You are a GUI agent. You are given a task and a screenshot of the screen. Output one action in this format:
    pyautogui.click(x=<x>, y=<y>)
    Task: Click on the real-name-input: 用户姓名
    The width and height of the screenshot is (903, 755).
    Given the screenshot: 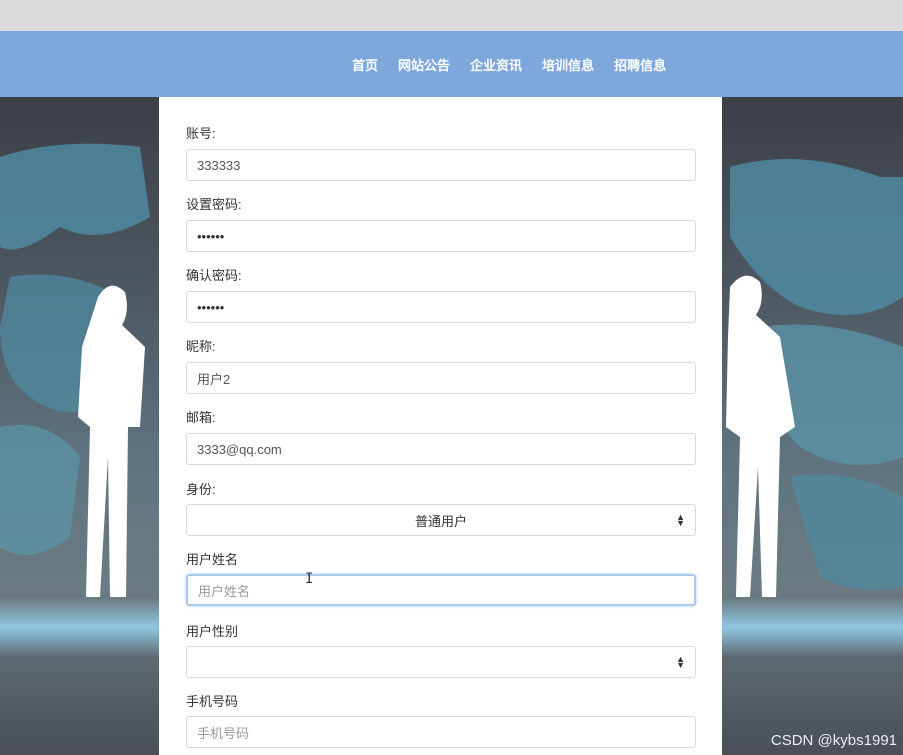 What is the action you would take?
    pyautogui.click(x=441, y=590)
    